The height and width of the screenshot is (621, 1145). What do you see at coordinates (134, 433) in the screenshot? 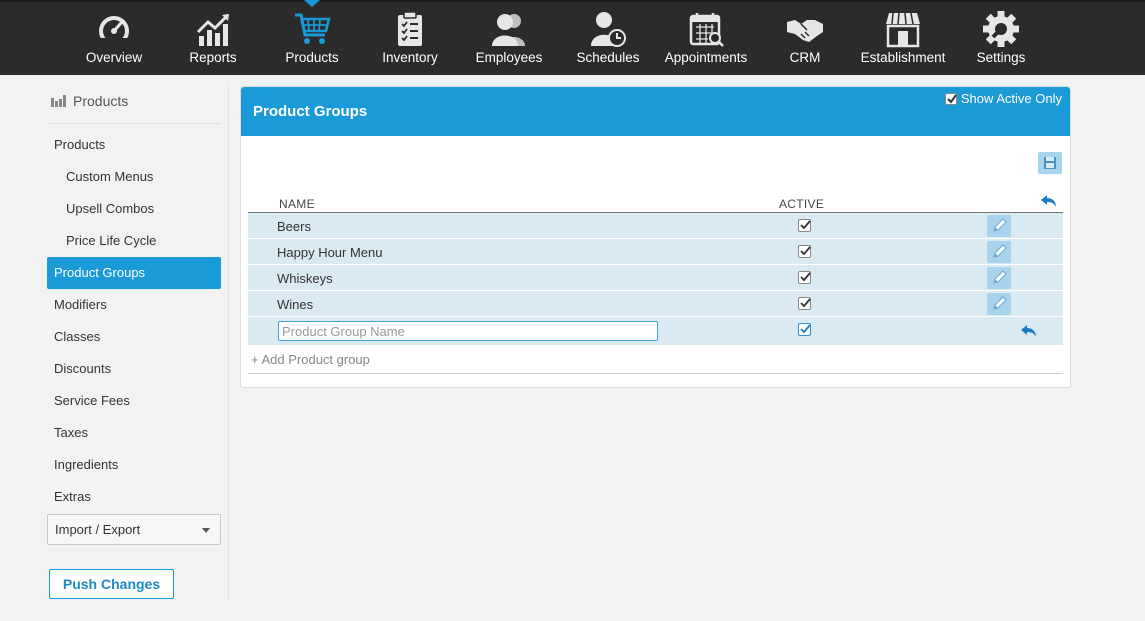
I see `sidebar-item-taxes: Taxes` at bounding box center [134, 433].